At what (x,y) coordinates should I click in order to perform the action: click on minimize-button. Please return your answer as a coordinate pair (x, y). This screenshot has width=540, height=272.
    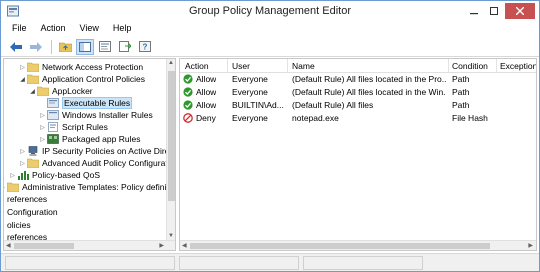
    Looking at the image, I should click on (474, 11).